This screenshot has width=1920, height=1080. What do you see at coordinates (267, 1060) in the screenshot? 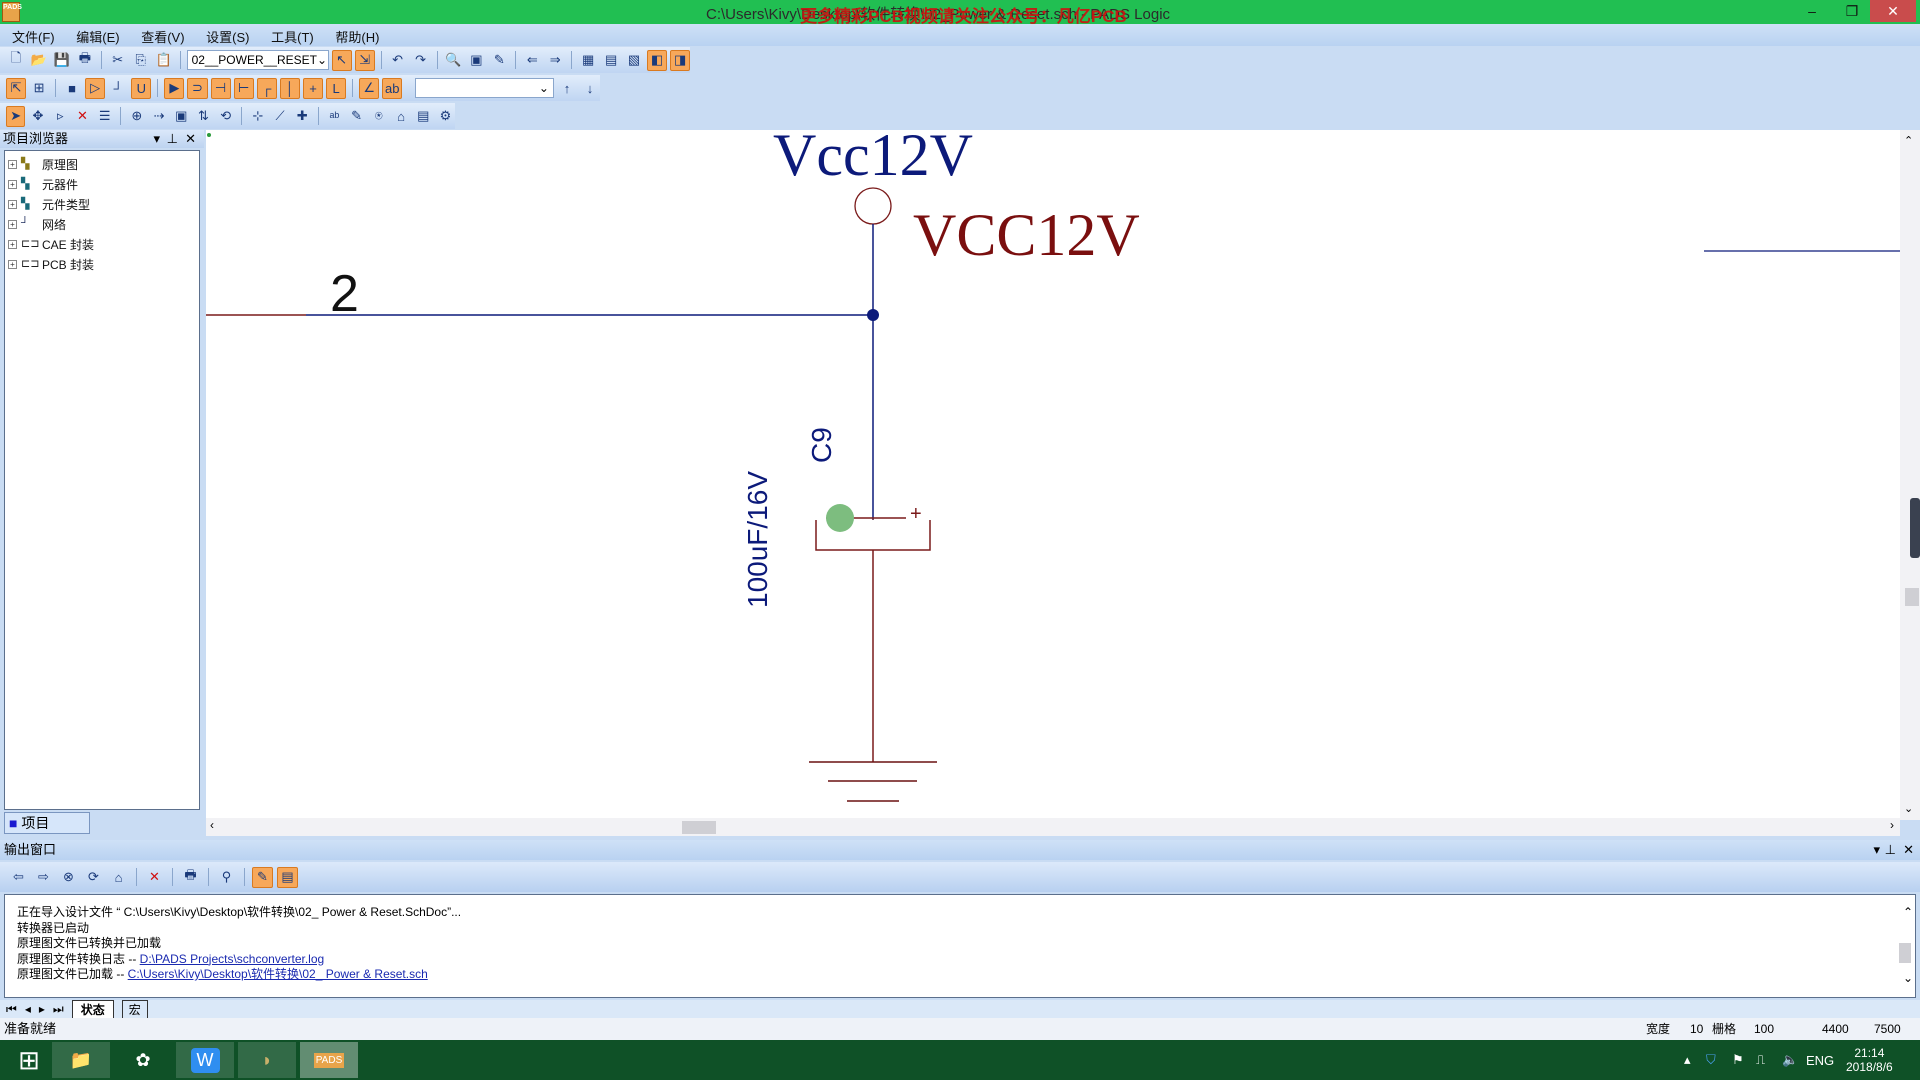
I see `altium-icon: ◗` at bounding box center [267, 1060].